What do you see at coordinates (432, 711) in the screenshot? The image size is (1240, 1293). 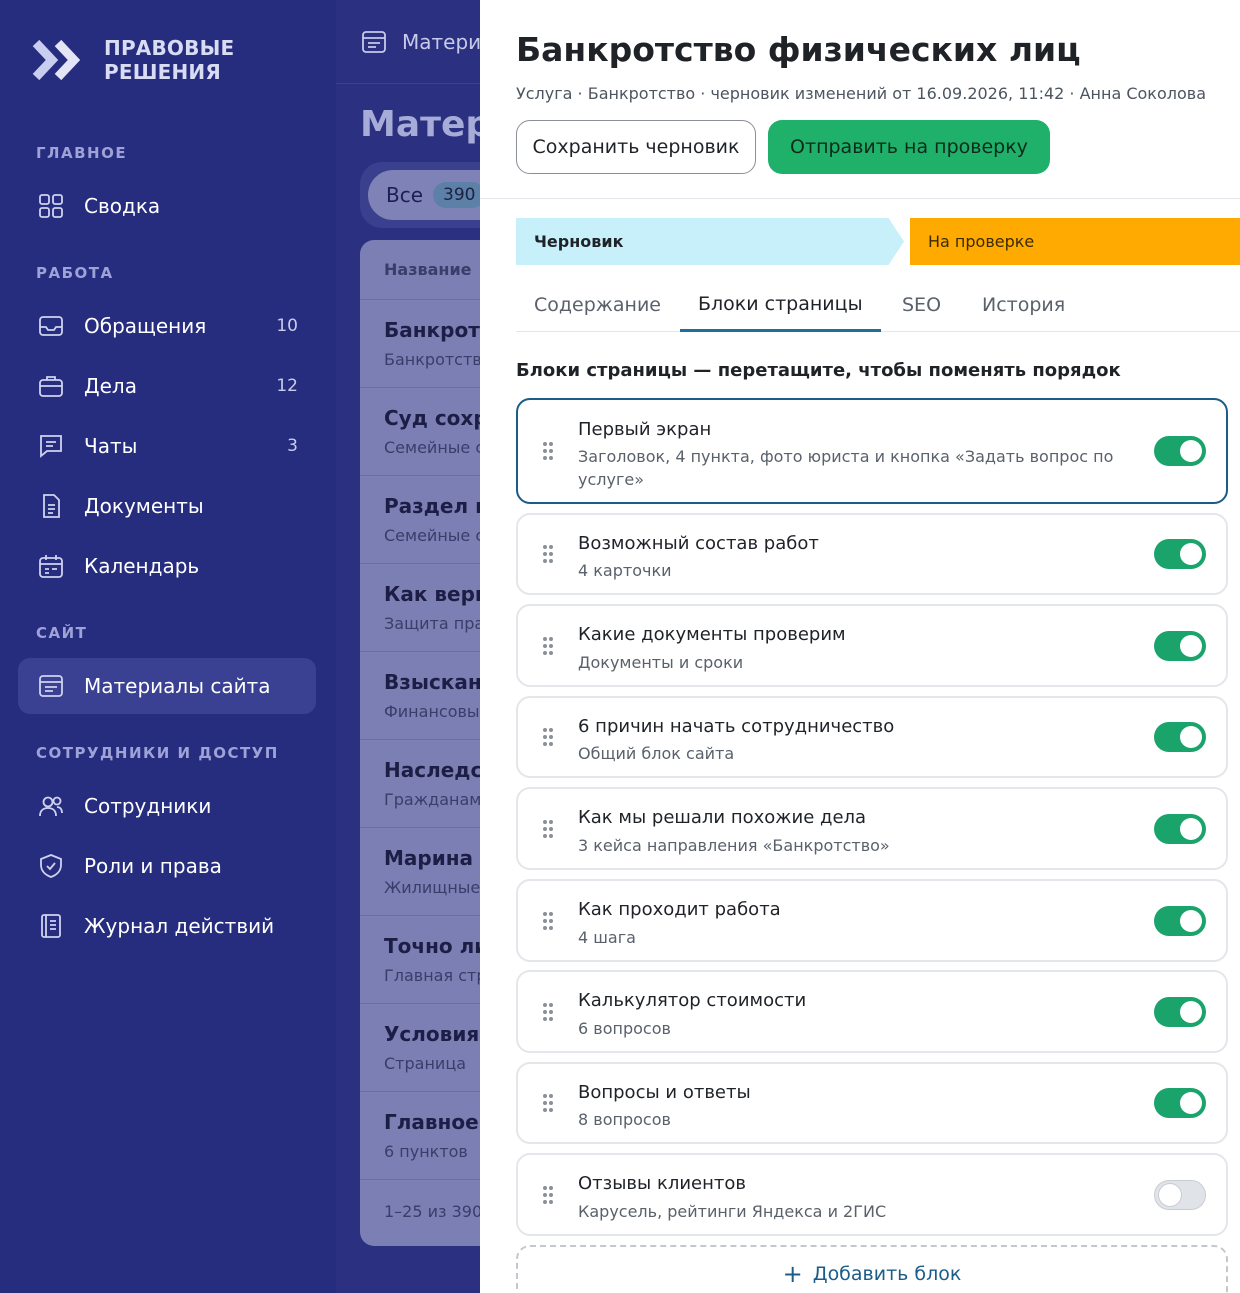 I see `row-subtitle: Финансовы` at bounding box center [432, 711].